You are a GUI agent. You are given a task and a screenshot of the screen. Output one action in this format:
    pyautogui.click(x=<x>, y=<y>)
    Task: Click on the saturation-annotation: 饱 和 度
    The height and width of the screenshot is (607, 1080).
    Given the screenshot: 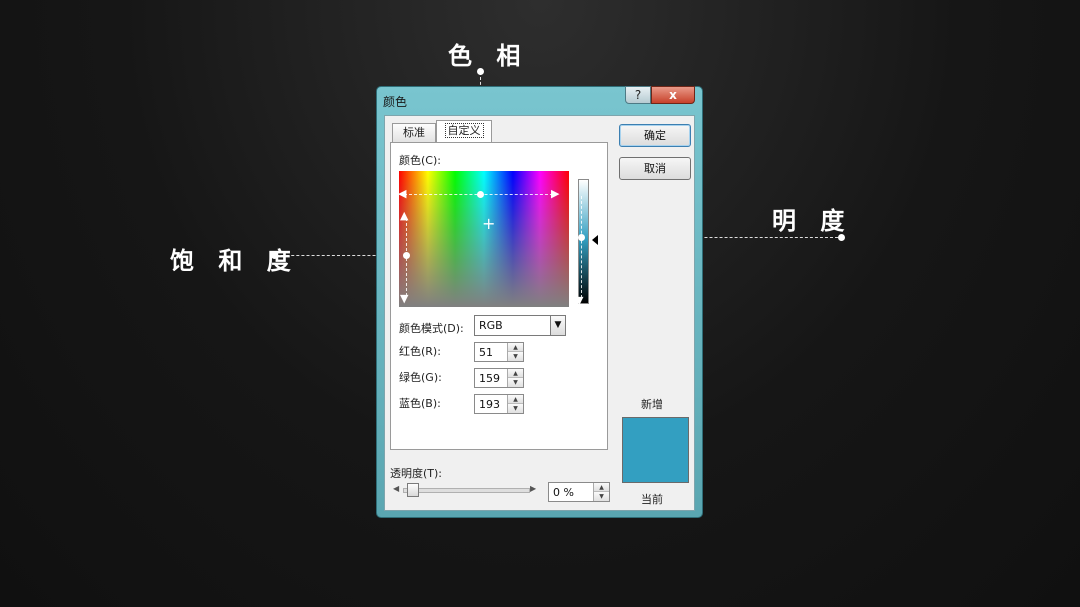 What is the action you would take?
    pyautogui.click(x=234, y=261)
    